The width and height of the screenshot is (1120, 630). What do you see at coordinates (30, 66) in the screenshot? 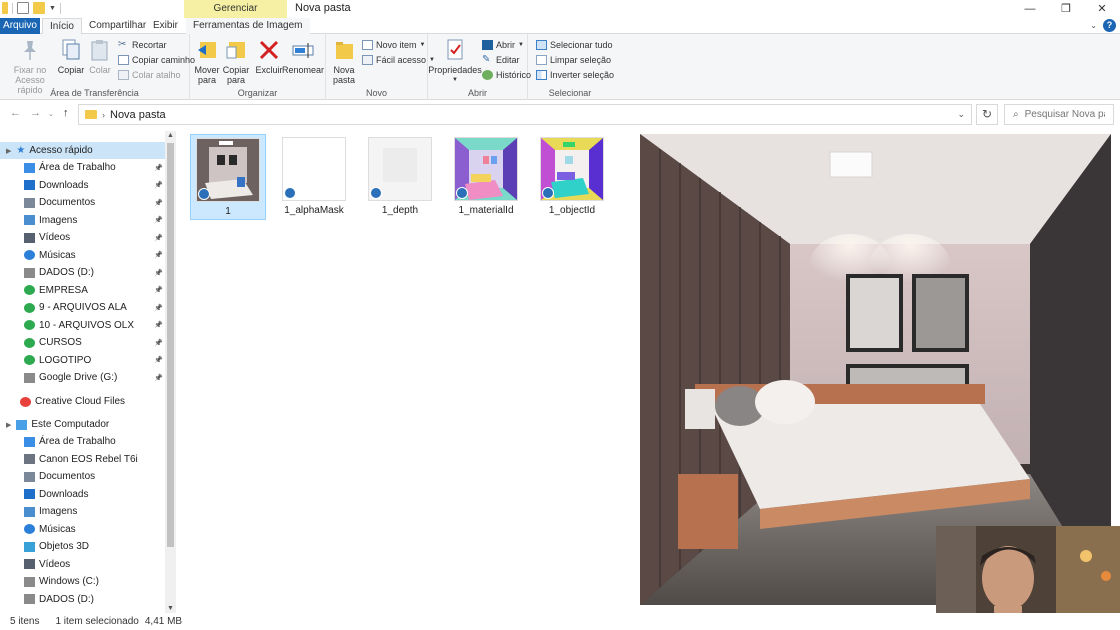
I see `pin-quick-access-button: Fixar no Acesso rápido` at bounding box center [30, 66].